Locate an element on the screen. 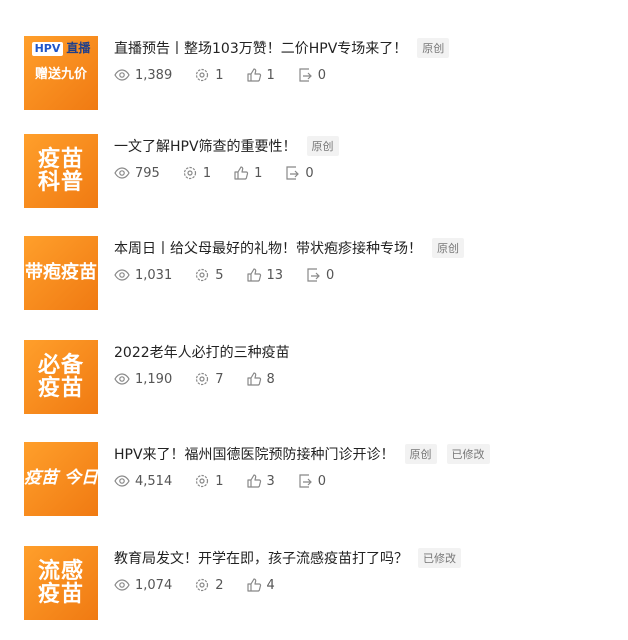 This screenshot has height=640, width=628. article-thumbnail: HPV 直播 赠送九价 is located at coordinates (61, 73).